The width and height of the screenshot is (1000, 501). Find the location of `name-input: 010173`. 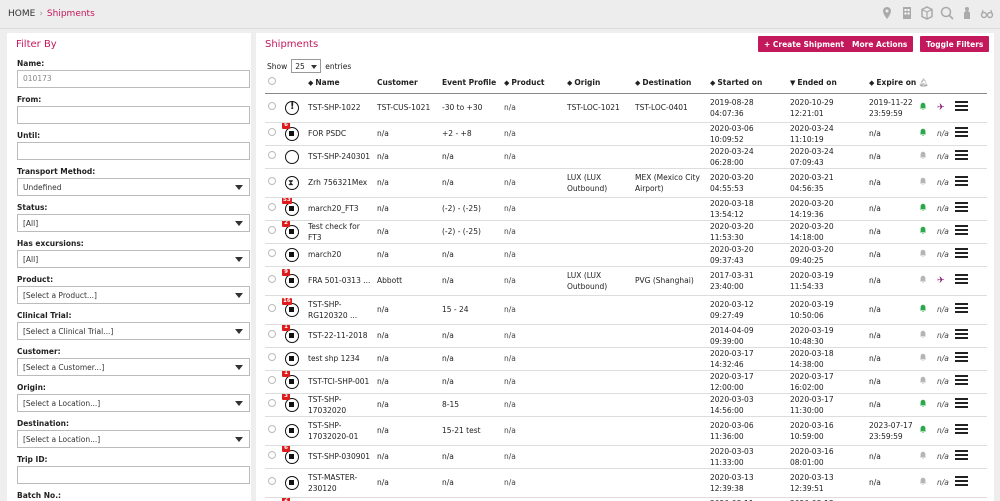

name-input: 010173 is located at coordinates (133, 79).